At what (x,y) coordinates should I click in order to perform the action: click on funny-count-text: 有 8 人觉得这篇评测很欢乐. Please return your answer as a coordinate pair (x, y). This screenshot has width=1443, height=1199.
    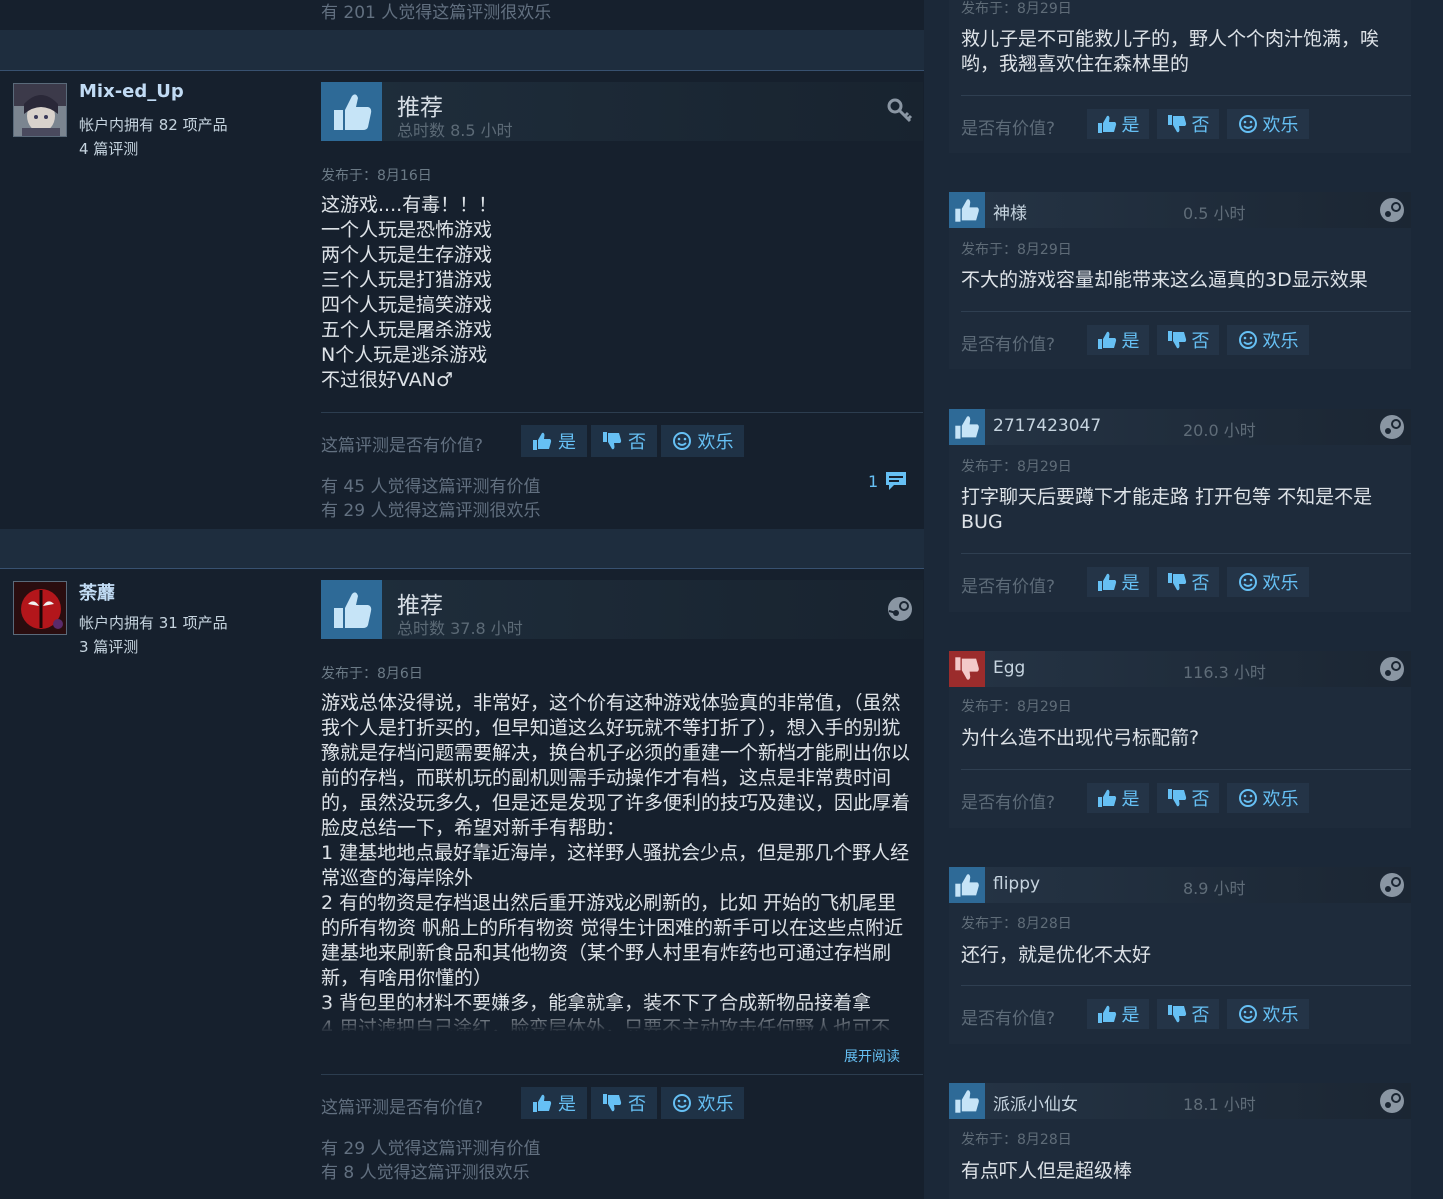
    Looking at the image, I should click on (425, 1173).